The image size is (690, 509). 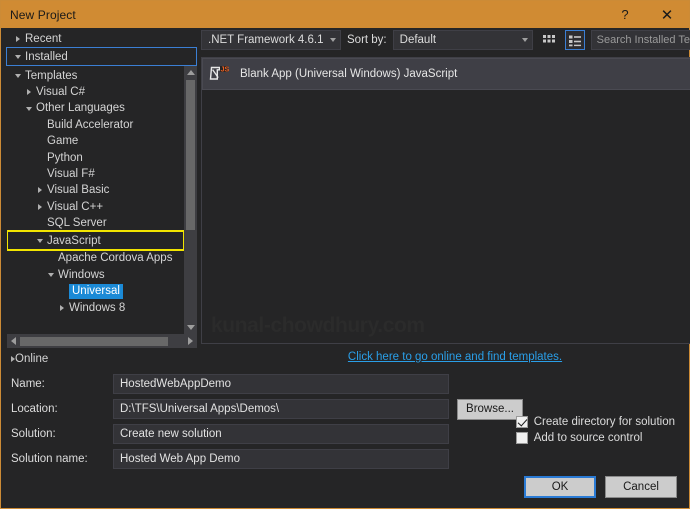 I want to click on framework-dropdown: .NET Framework 4.6.1, so click(x=271, y=40).